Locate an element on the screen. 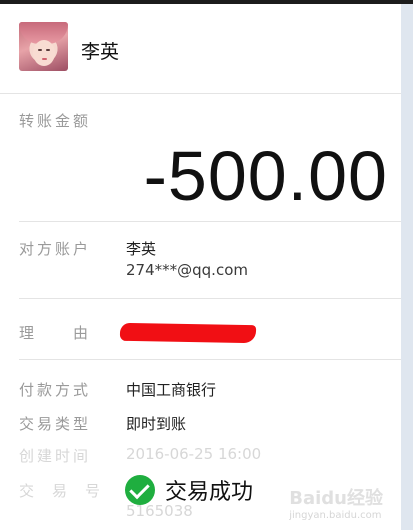 The height and width of the screenshot is (530, 413). transfer-amount: -500.00 is located at coordinates (265, 176).